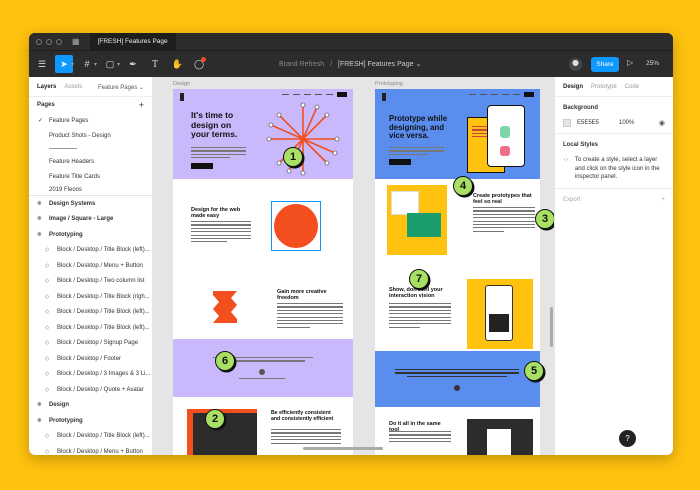 Image resolution: width=700 pixels, height=490 pixels. I want to click on page-item-feature-pages: Feature Pages, so click(90, 120).